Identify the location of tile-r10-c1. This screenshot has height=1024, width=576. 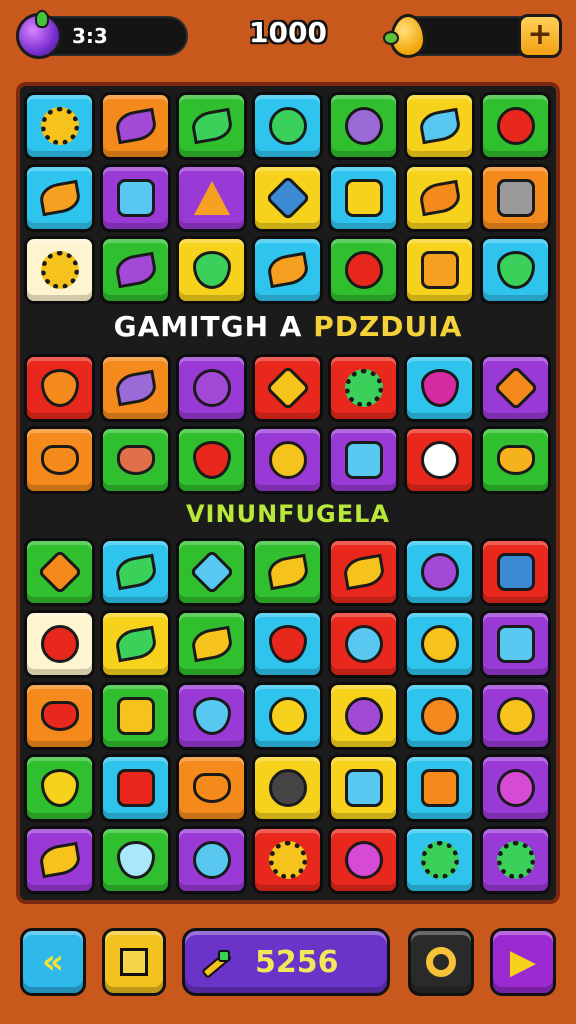
(59, 860).